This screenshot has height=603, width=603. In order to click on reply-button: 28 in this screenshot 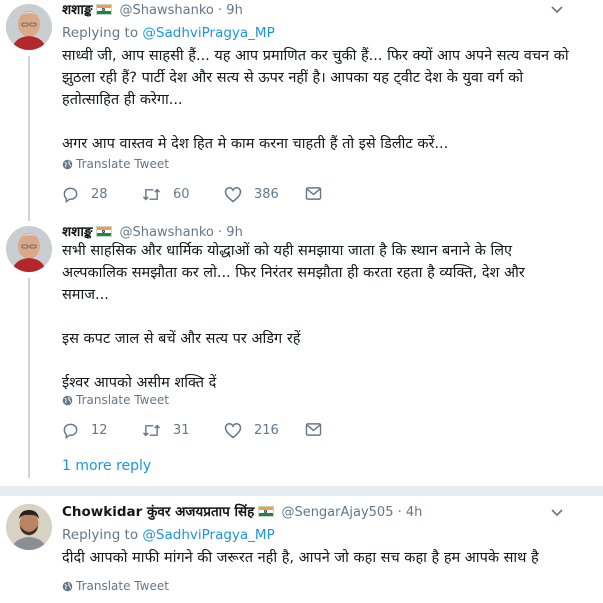, I will do `click(85, 194)`.